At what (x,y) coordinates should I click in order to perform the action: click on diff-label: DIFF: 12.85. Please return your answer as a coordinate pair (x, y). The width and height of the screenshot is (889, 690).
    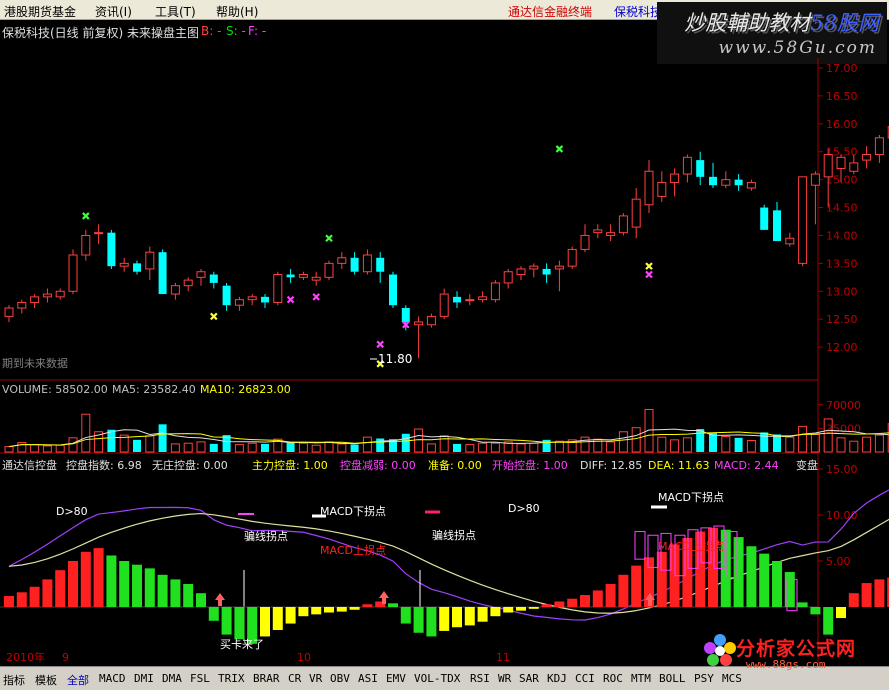
    Looking at the image, I should click on (611, 465).